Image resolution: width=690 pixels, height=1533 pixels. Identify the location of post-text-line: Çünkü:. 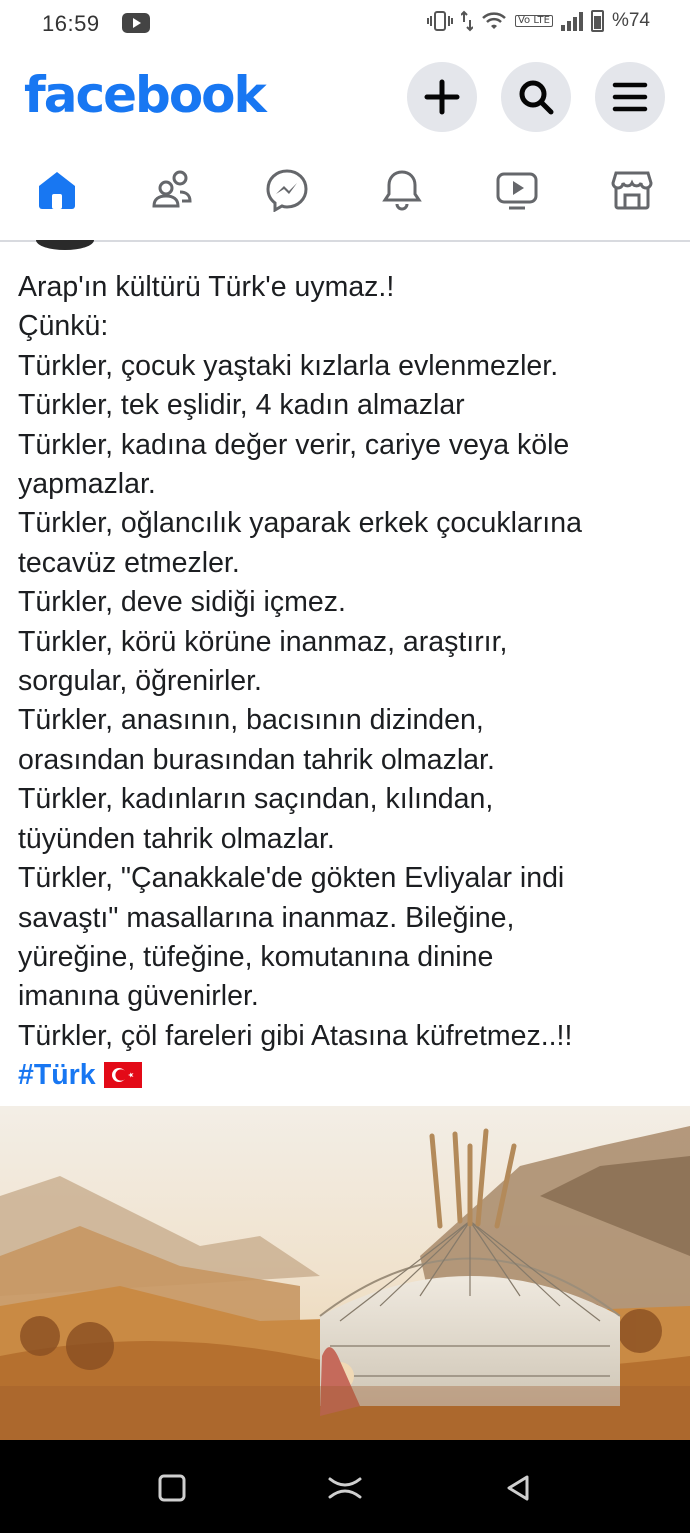
(63, 326).